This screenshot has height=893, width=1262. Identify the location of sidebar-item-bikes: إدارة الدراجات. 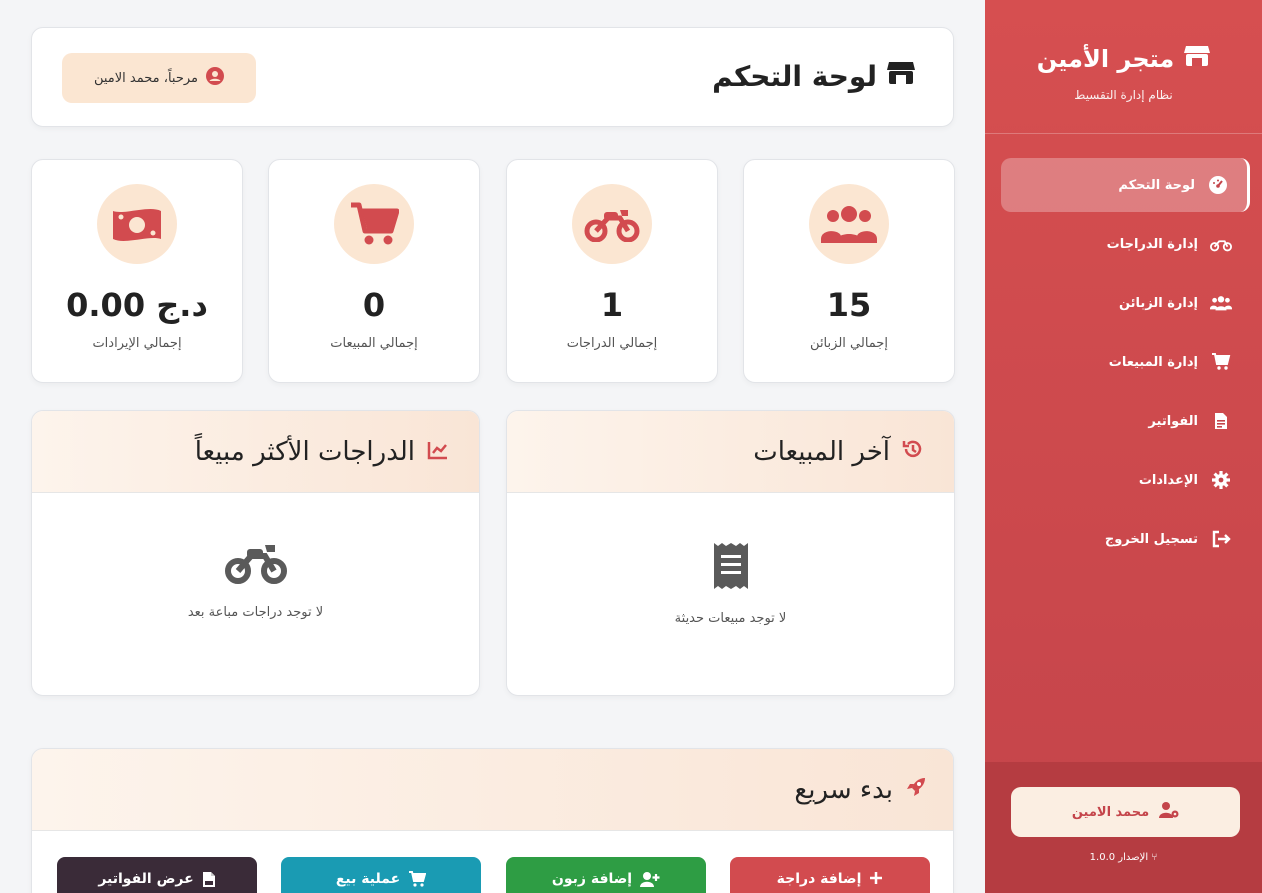
(1125, 244).